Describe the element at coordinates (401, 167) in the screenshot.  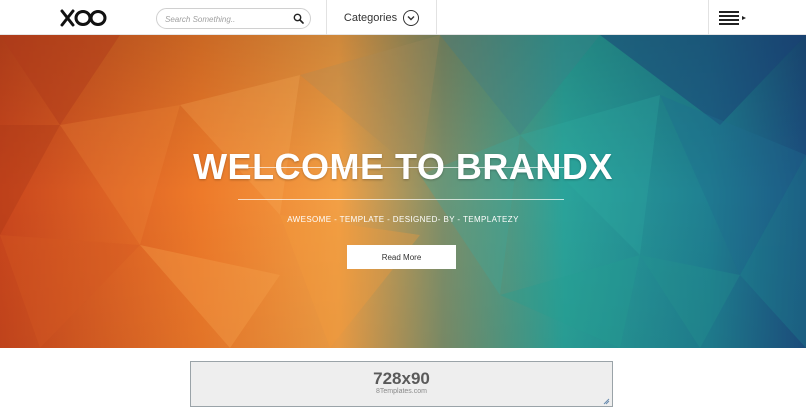
I see `title-divider-top` at that location.